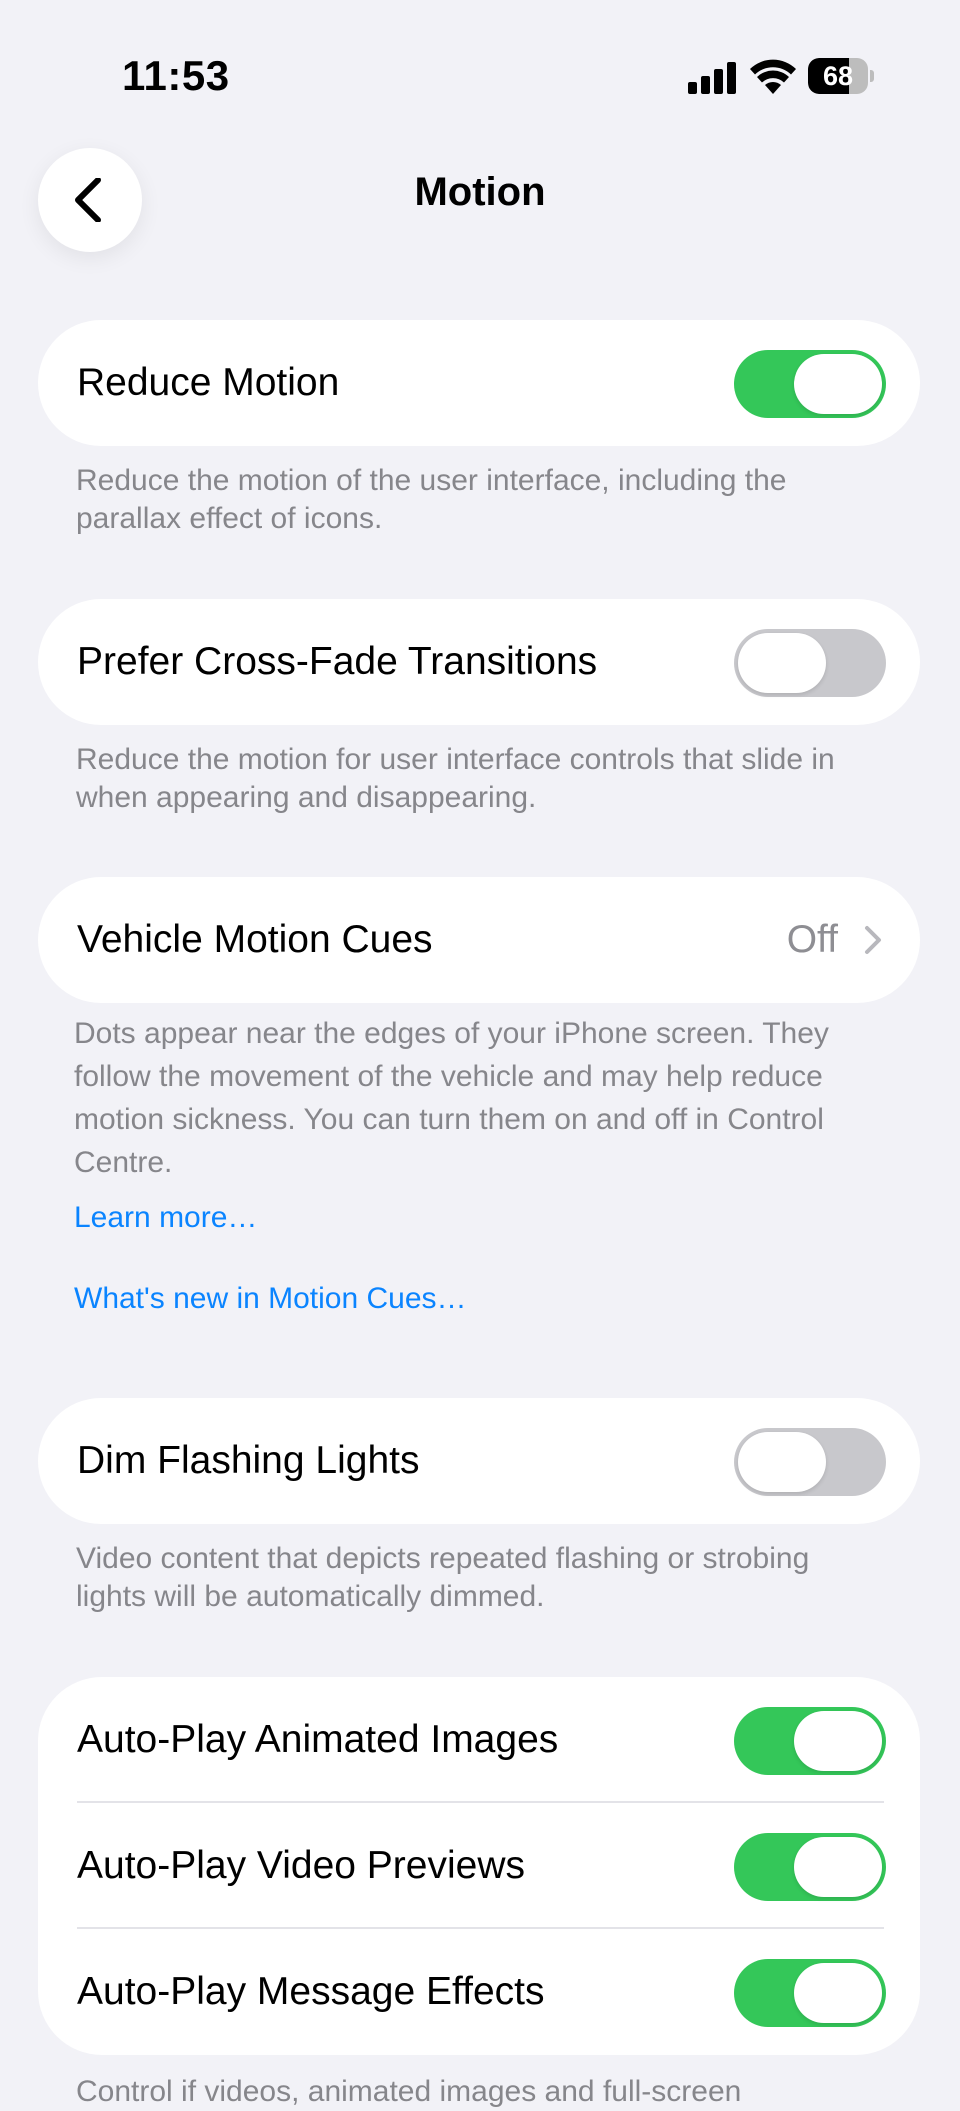 This screenshot has height=2111, width=960. Describe the element at coordinates (208, 382) in the screenshot. I see `reduce-motion-label: Reduce Motion` at that location.